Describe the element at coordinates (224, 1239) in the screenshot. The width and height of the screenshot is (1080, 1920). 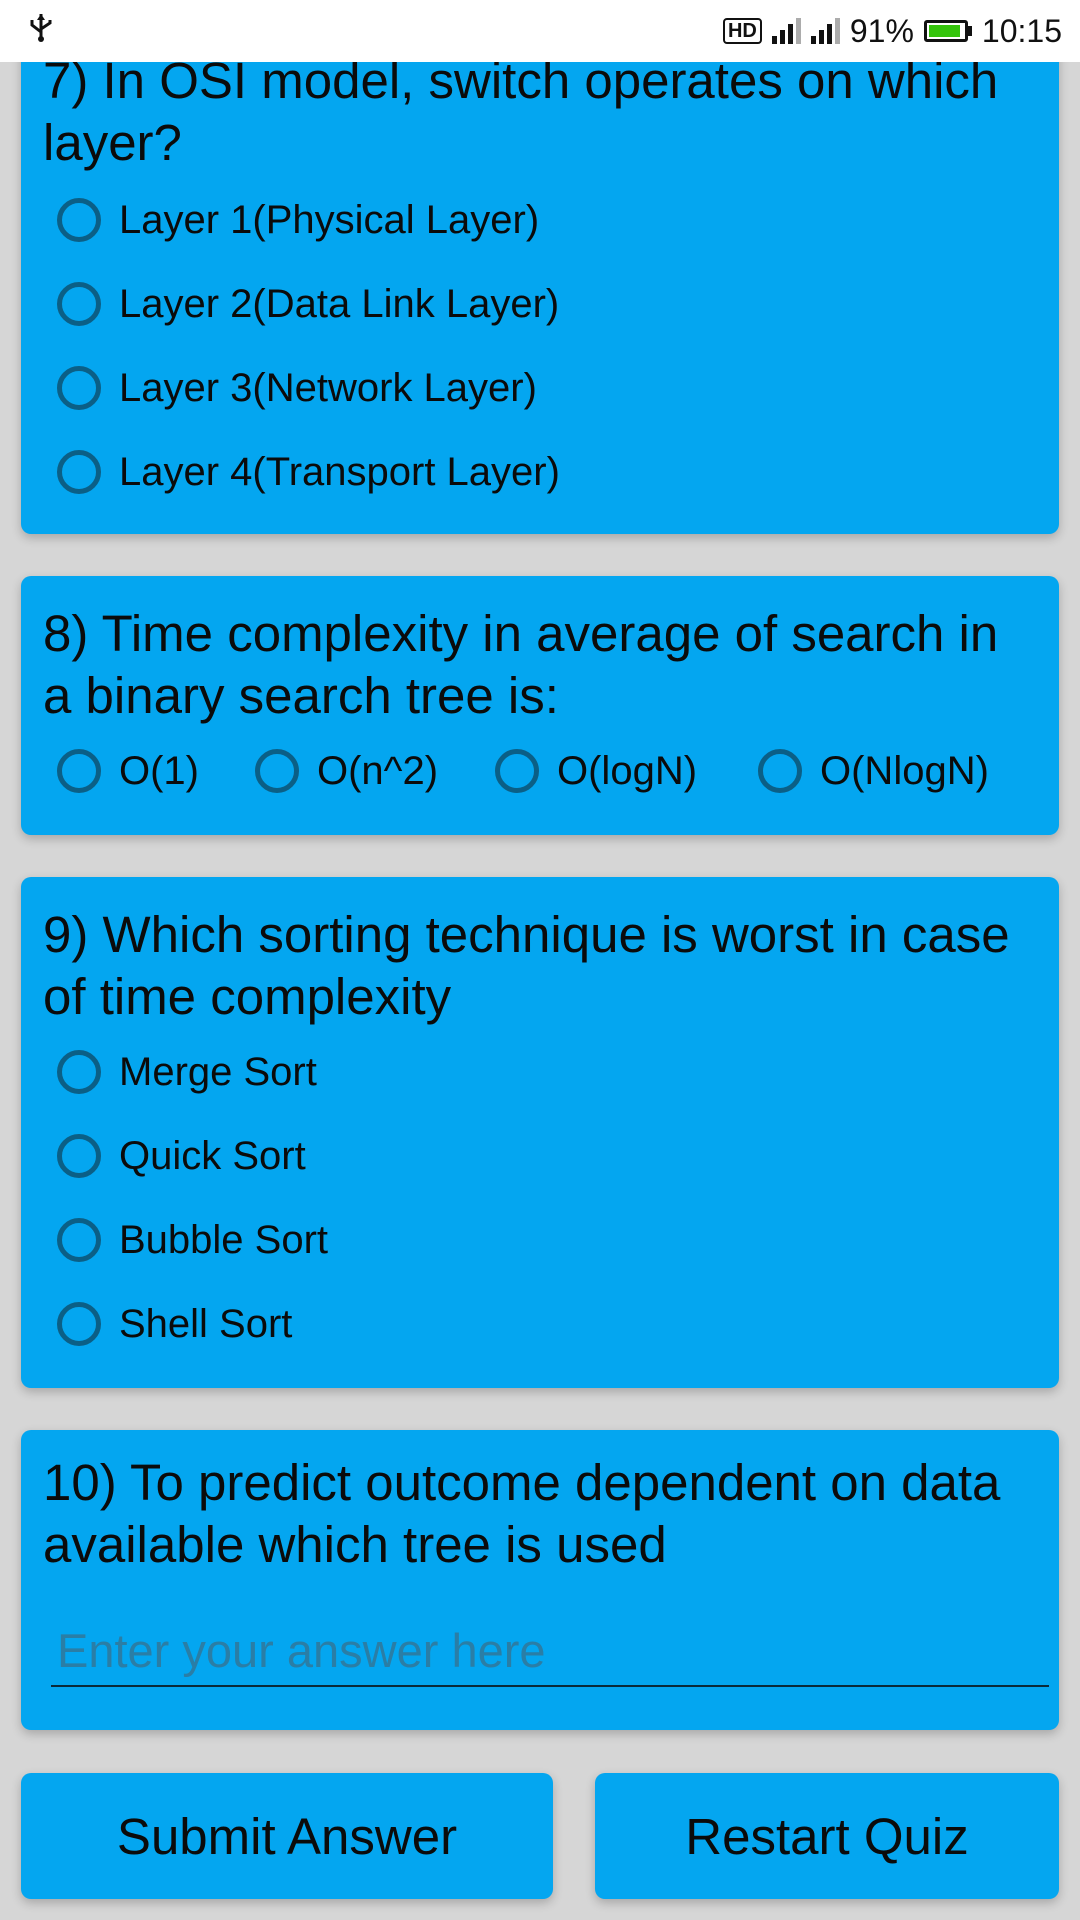
I see `option-label: Bubble Sort` at that location.